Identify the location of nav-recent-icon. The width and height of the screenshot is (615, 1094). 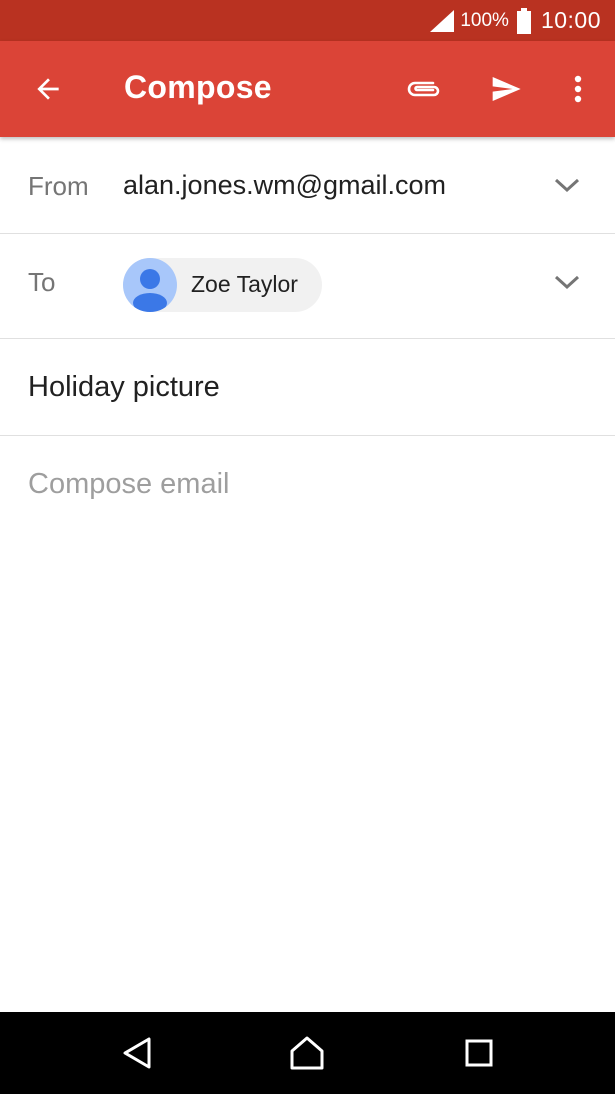
(479, 1053).